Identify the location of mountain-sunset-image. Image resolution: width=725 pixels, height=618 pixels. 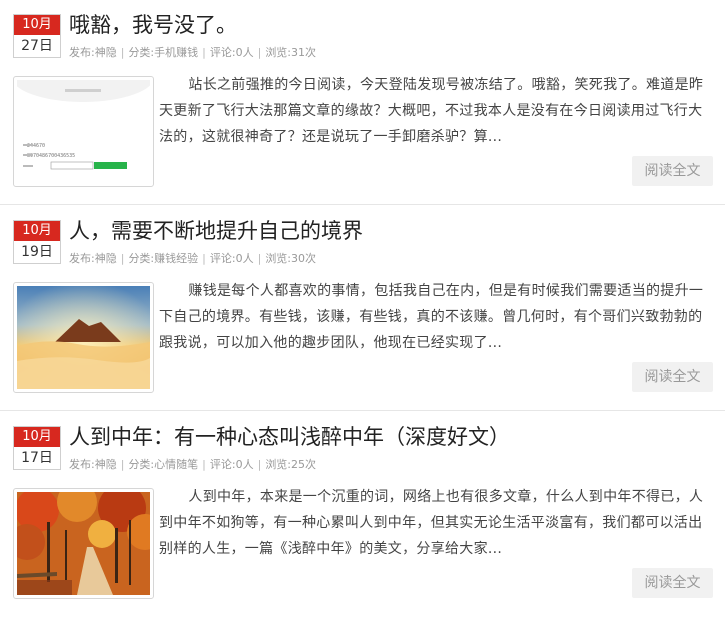
(83, 337).